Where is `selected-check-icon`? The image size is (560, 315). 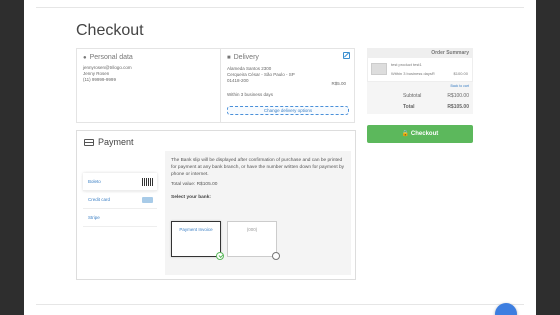
selected-check-icon is located at coordinates (220, 256).